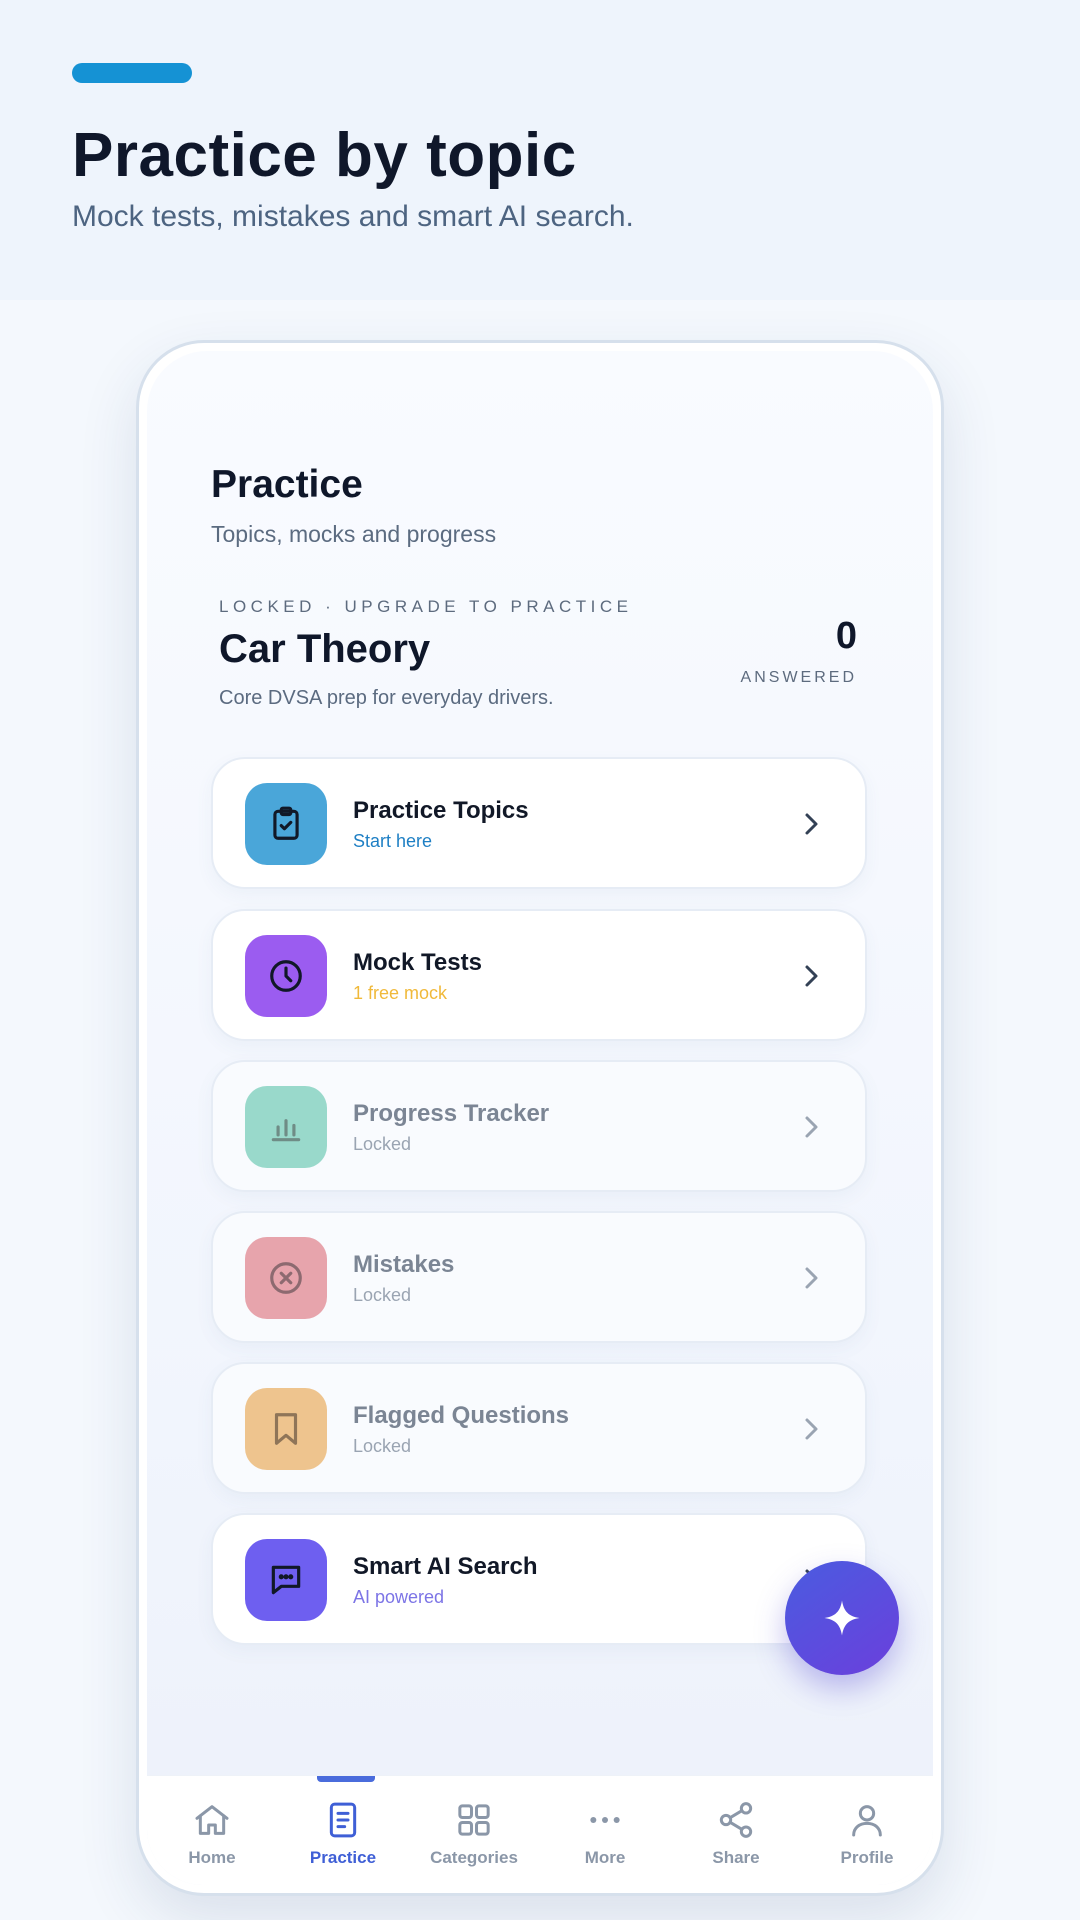  I want to click on card-status: AI powered, so click(399, 1597).